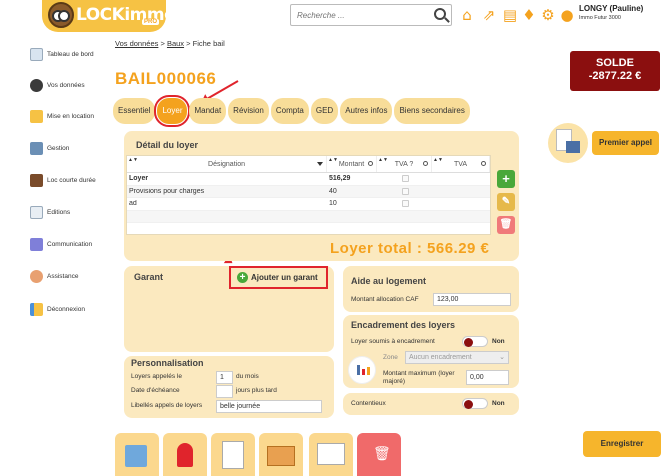 The height and width of the screenshot is (476, 670). What do you see at coordinates (506, 179) in the screenshot?
I see `add-row-button: +` at bounding box center [506, 179].